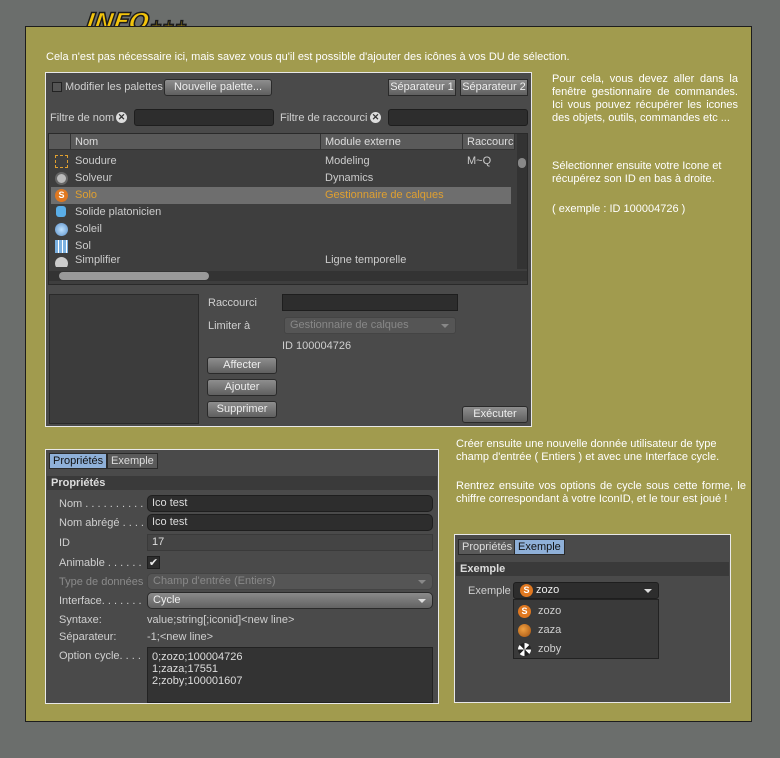 The height and width of the screenshot is (758, 780). What do you see at coordinates (242, 409) in the screenshot?
I see `delete-button: Supprimer` at bounding box center [242, 409].